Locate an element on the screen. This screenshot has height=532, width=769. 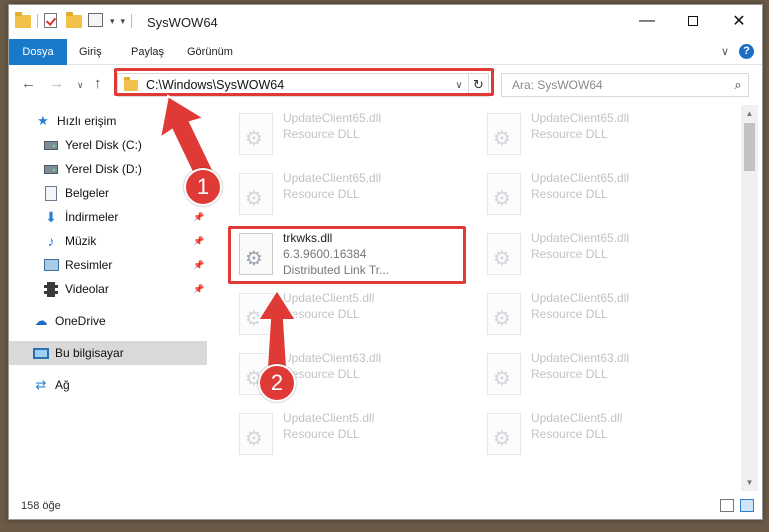
sidebar-item-this-pc: Bu bilgisayar is located at coordinates (108, 353).